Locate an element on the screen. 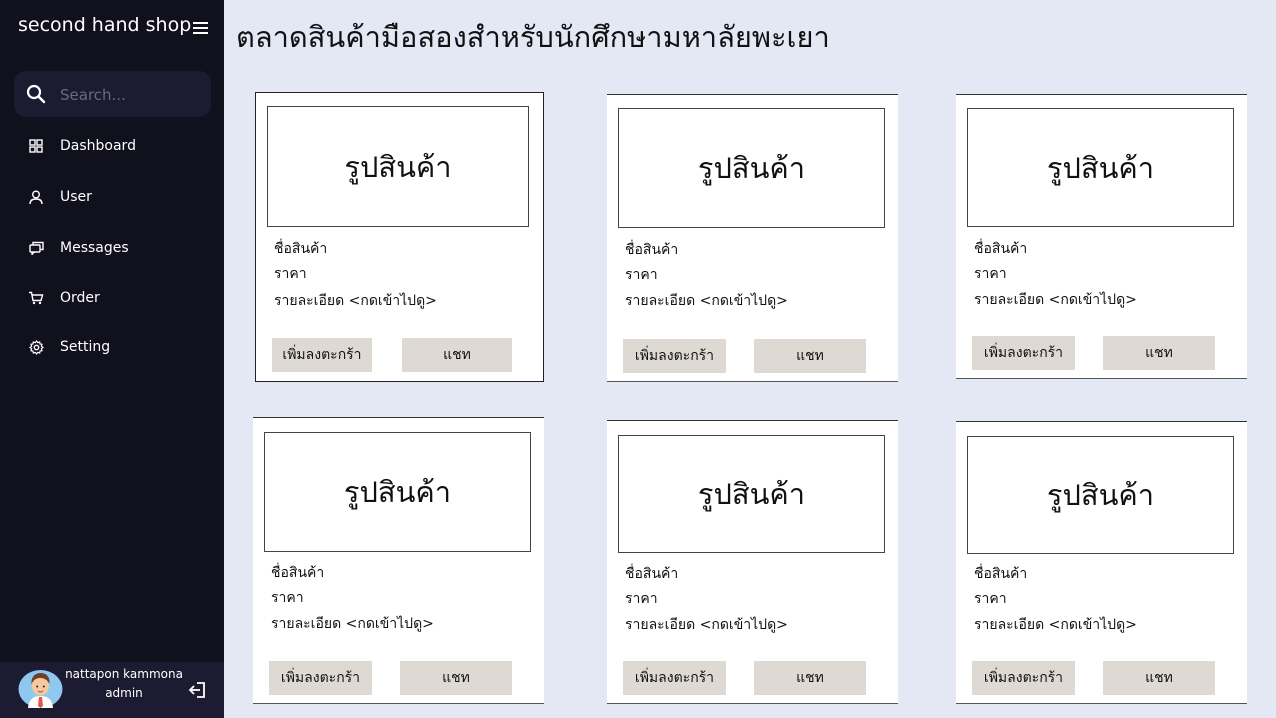 The image size is (1276, 718). sidebar-item-user: User is located at coordinates (112, 197).